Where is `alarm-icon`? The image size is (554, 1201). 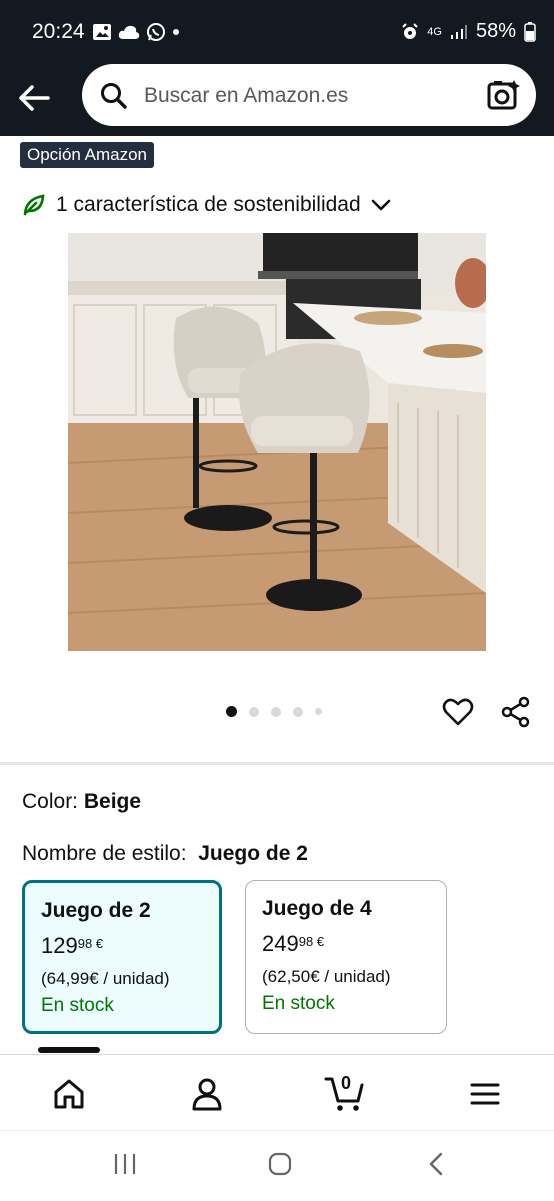
alarm-icon is located at coordinates (410, 30).